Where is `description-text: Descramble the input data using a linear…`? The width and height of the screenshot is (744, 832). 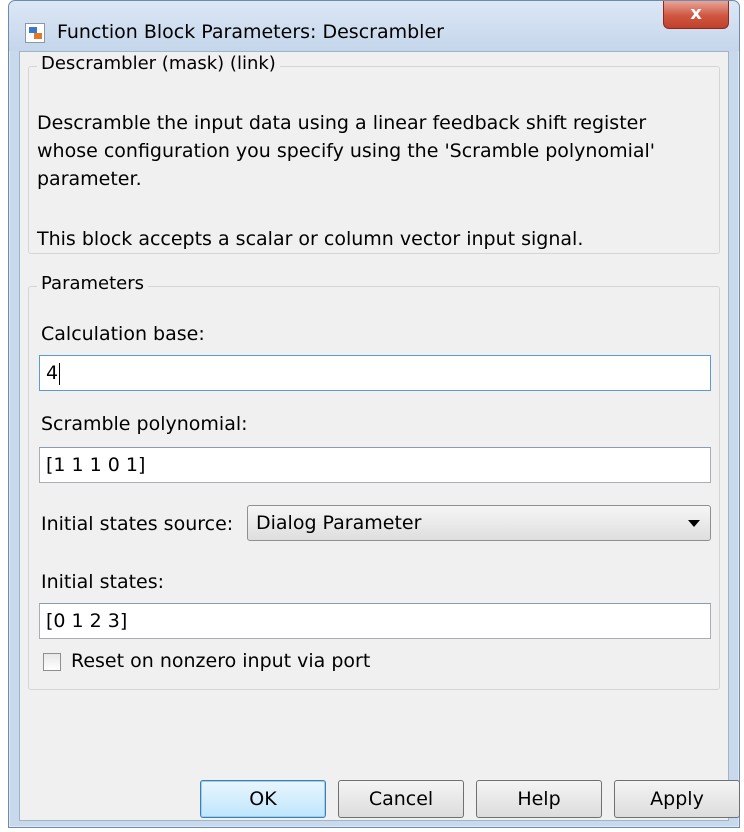
description-text: Descramble the input data using a linear… is located at coordinates (346, 151).